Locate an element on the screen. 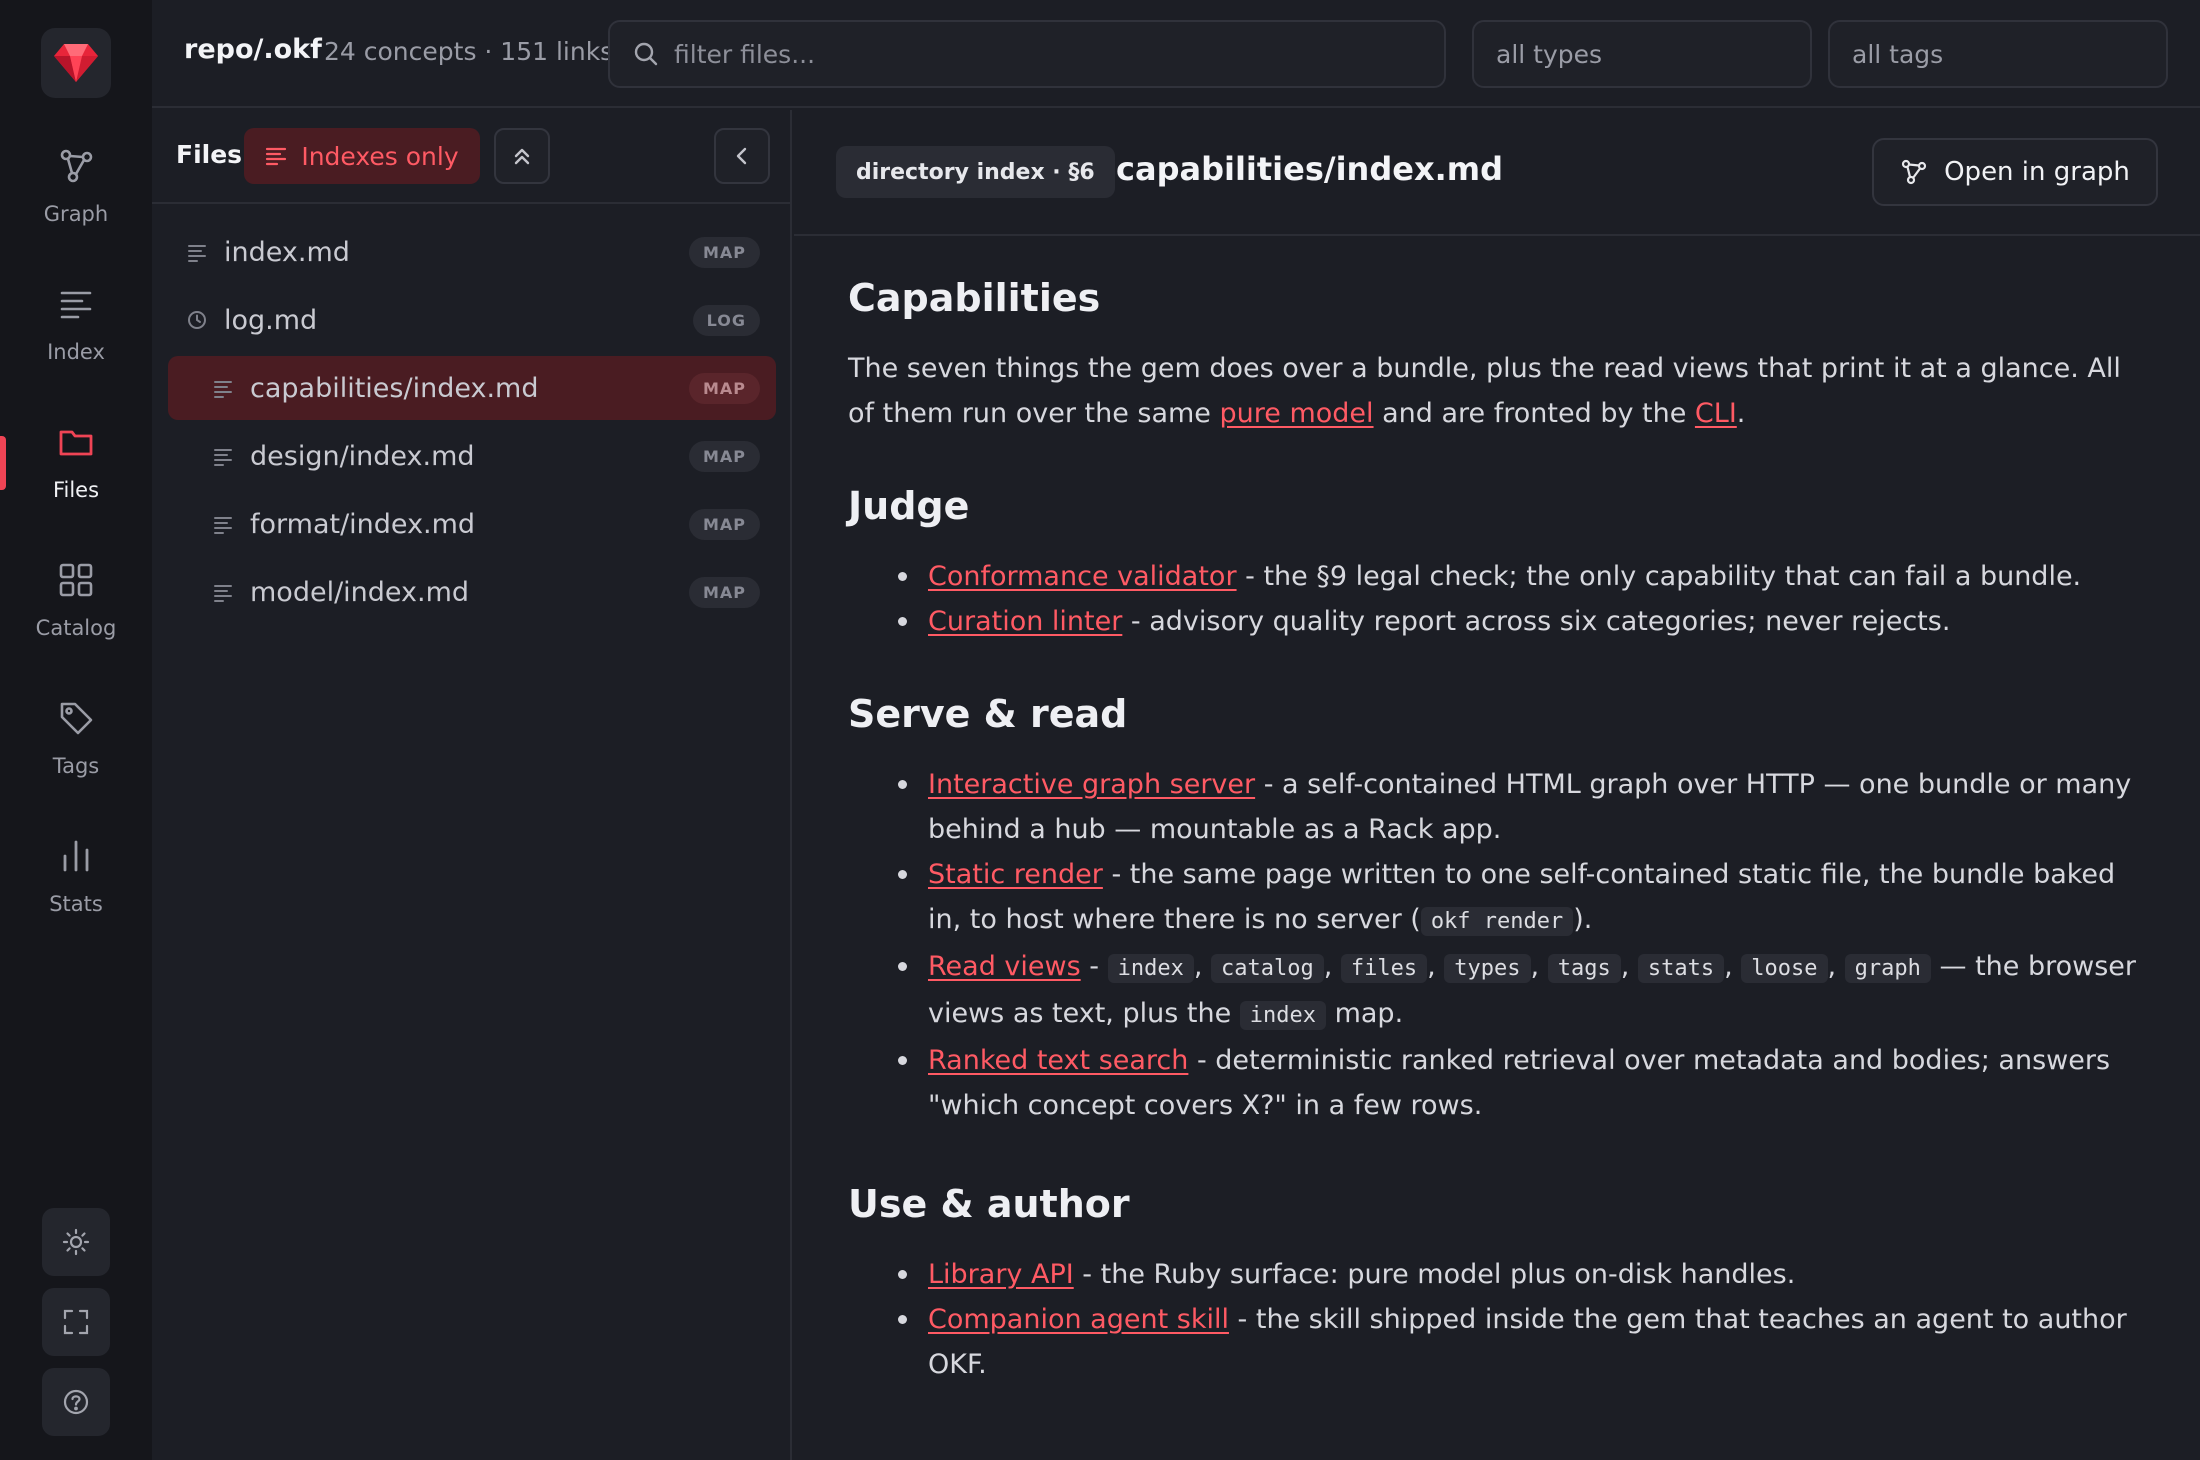 This screenshot has height=1460, width=2200. inline-code: loose is located at coordinates (1784, 968).